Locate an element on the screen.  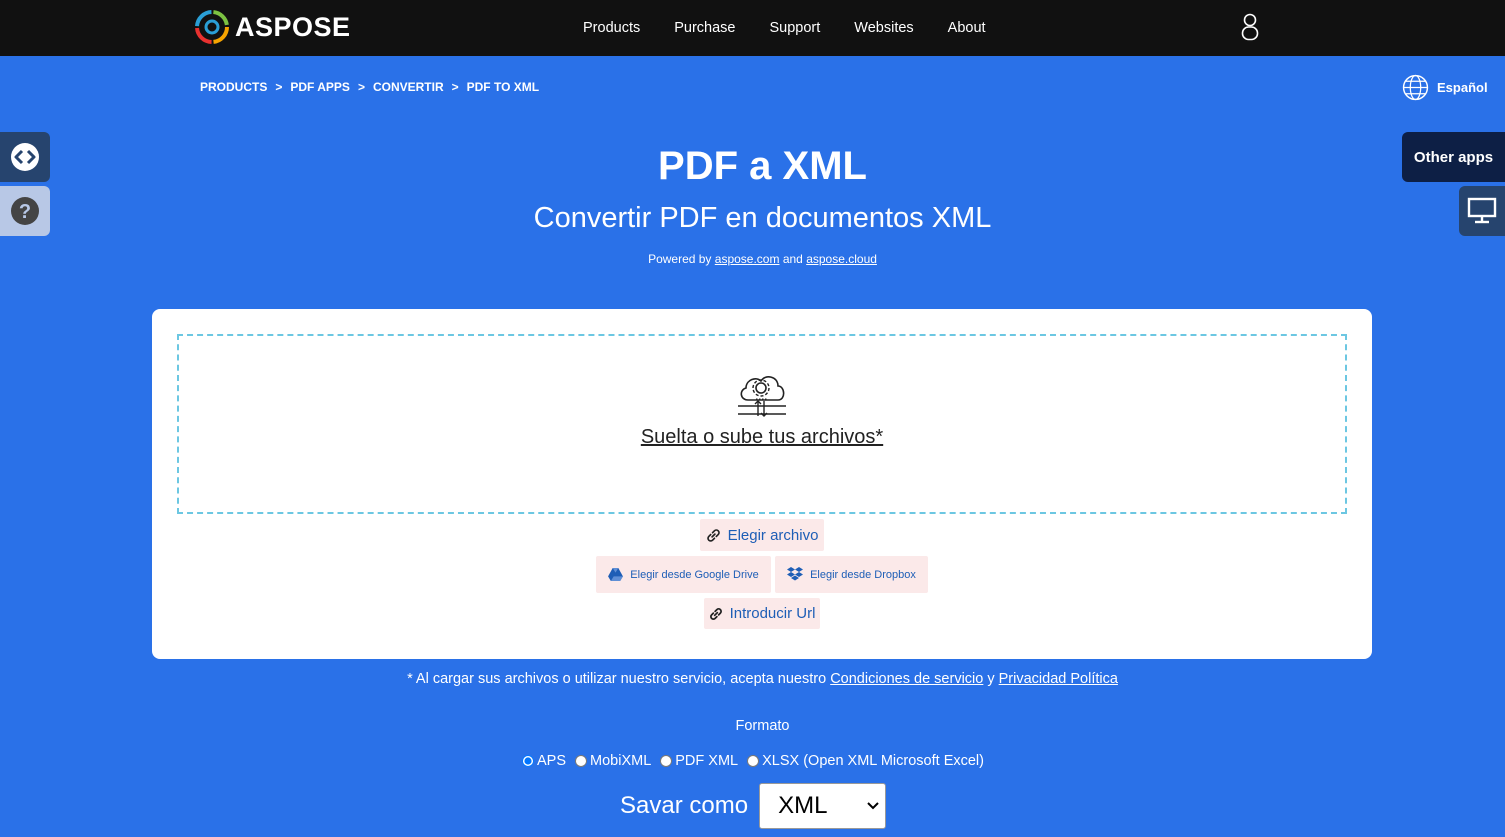
format-option-aps: APS is located at coordinates (544, 761).